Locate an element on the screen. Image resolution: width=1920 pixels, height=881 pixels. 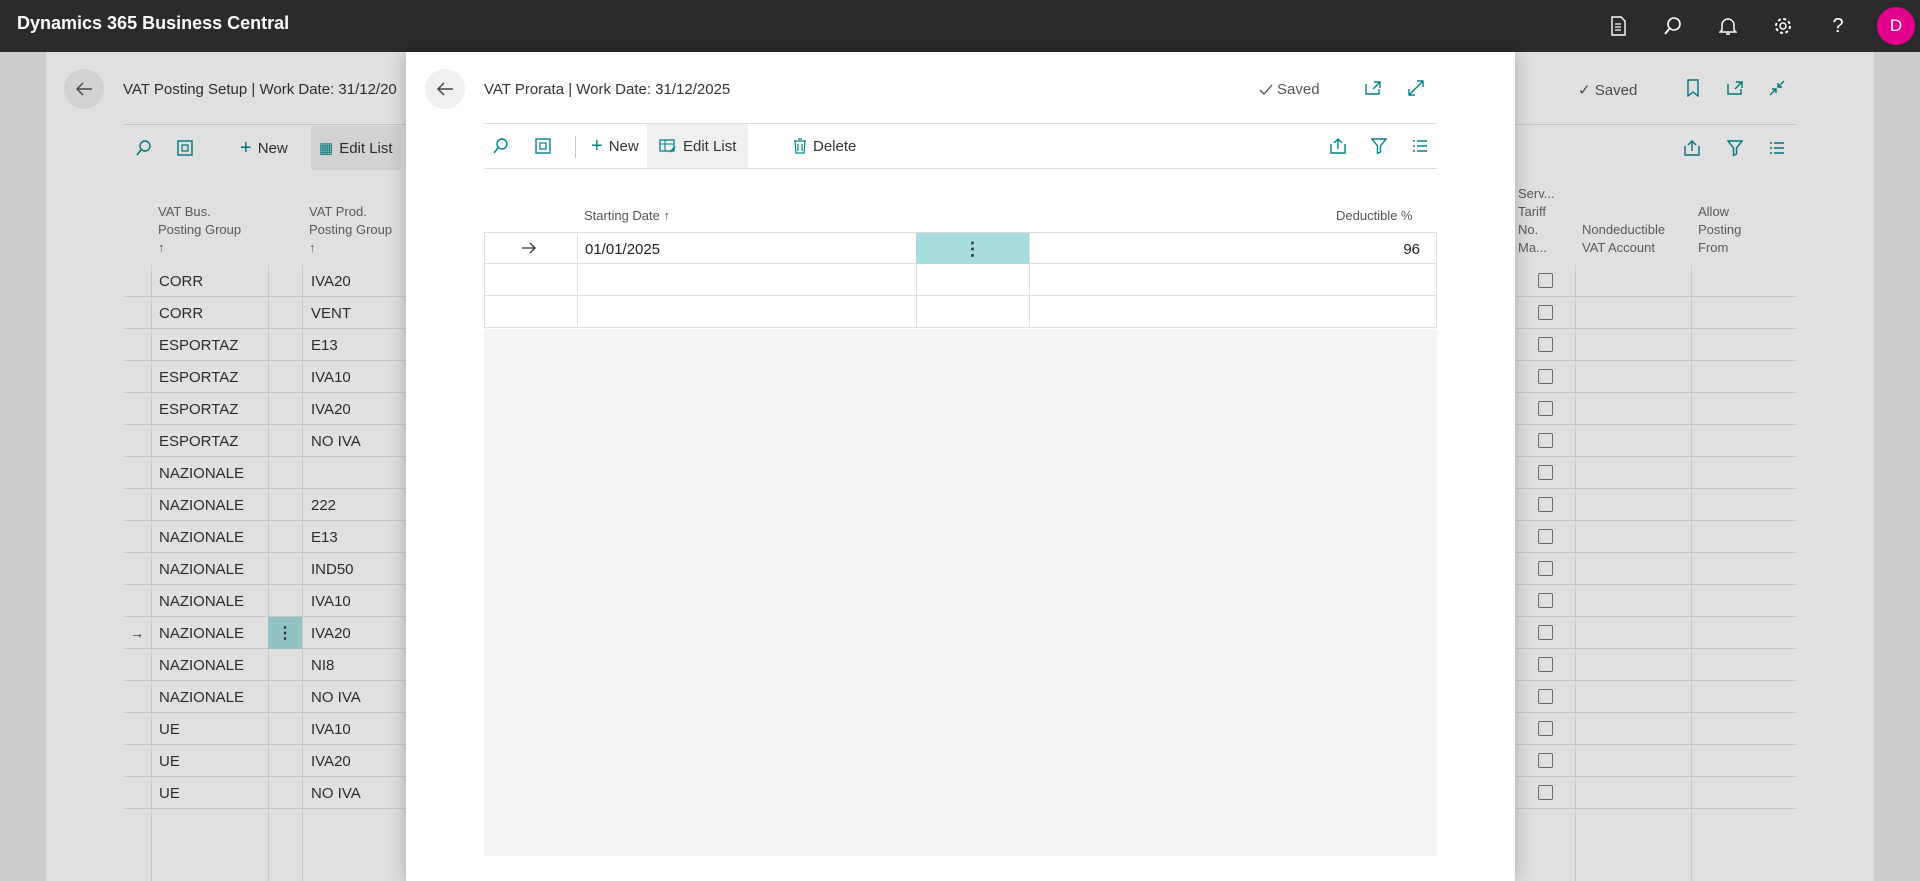
back-button is located at coordinates (445, 89).